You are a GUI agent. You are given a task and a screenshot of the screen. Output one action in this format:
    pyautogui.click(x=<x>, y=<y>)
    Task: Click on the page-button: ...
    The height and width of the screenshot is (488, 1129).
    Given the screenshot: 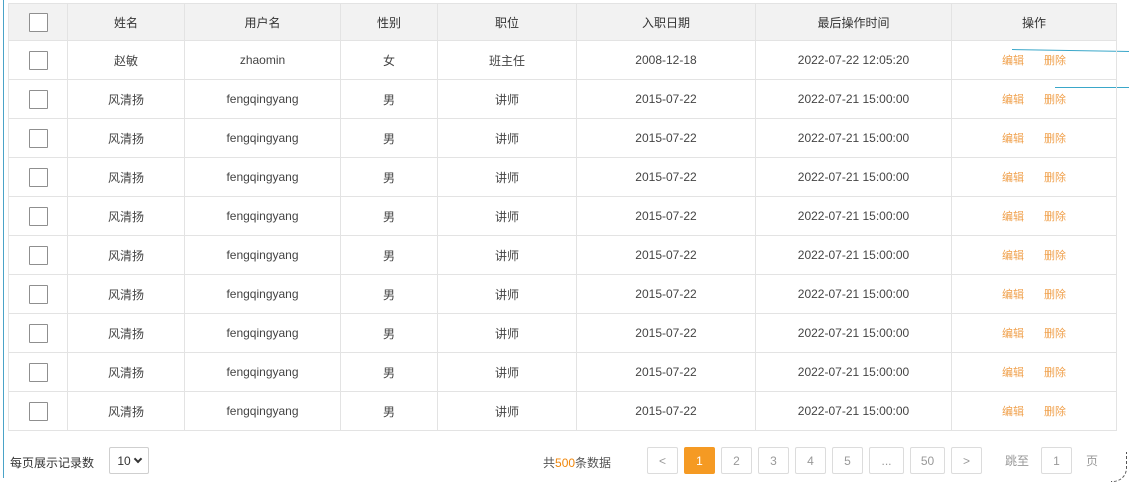 What is the action you would take?
    pyautogui.click(x=886, y=460)
    